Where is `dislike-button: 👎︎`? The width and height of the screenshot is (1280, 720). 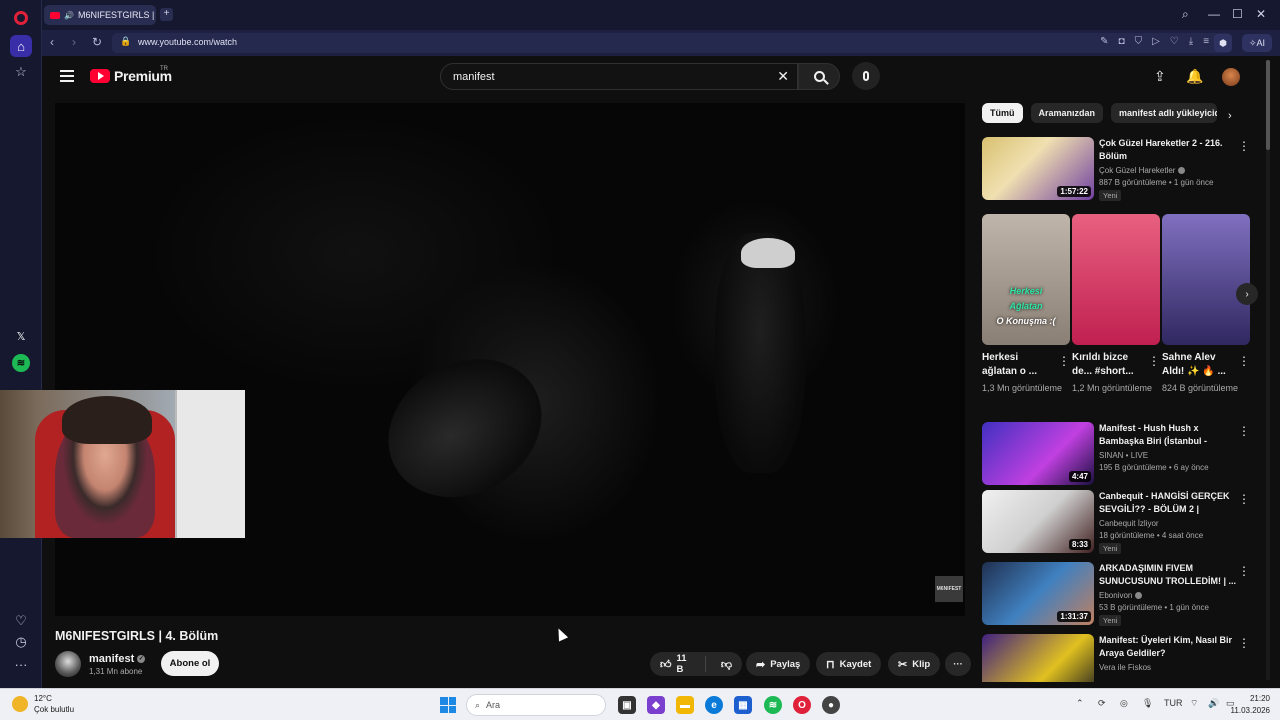
dislike-button: 👎︎ is located at coordinates (726, 664).